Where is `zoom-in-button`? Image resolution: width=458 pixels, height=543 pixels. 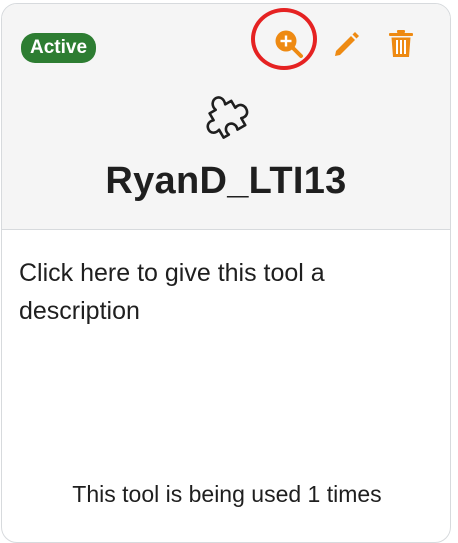 zoom-in-button is located at coordinates (289, 44).